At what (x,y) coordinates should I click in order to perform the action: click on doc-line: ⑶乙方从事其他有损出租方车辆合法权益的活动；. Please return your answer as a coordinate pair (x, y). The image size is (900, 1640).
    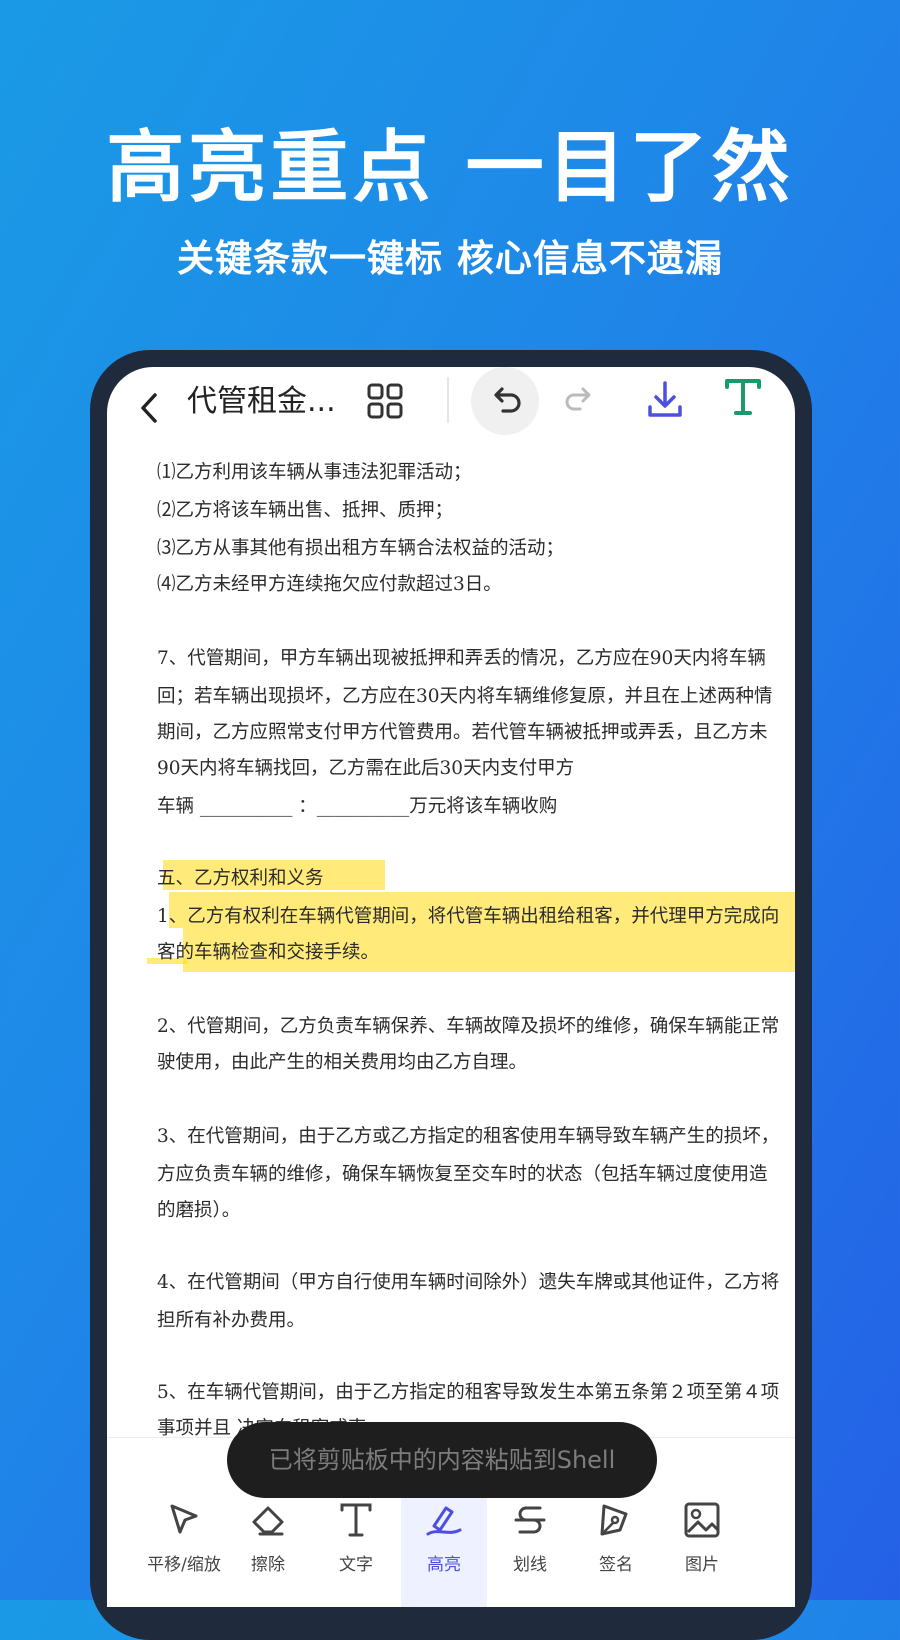
    Looking at the image, I should click on (361, 548).